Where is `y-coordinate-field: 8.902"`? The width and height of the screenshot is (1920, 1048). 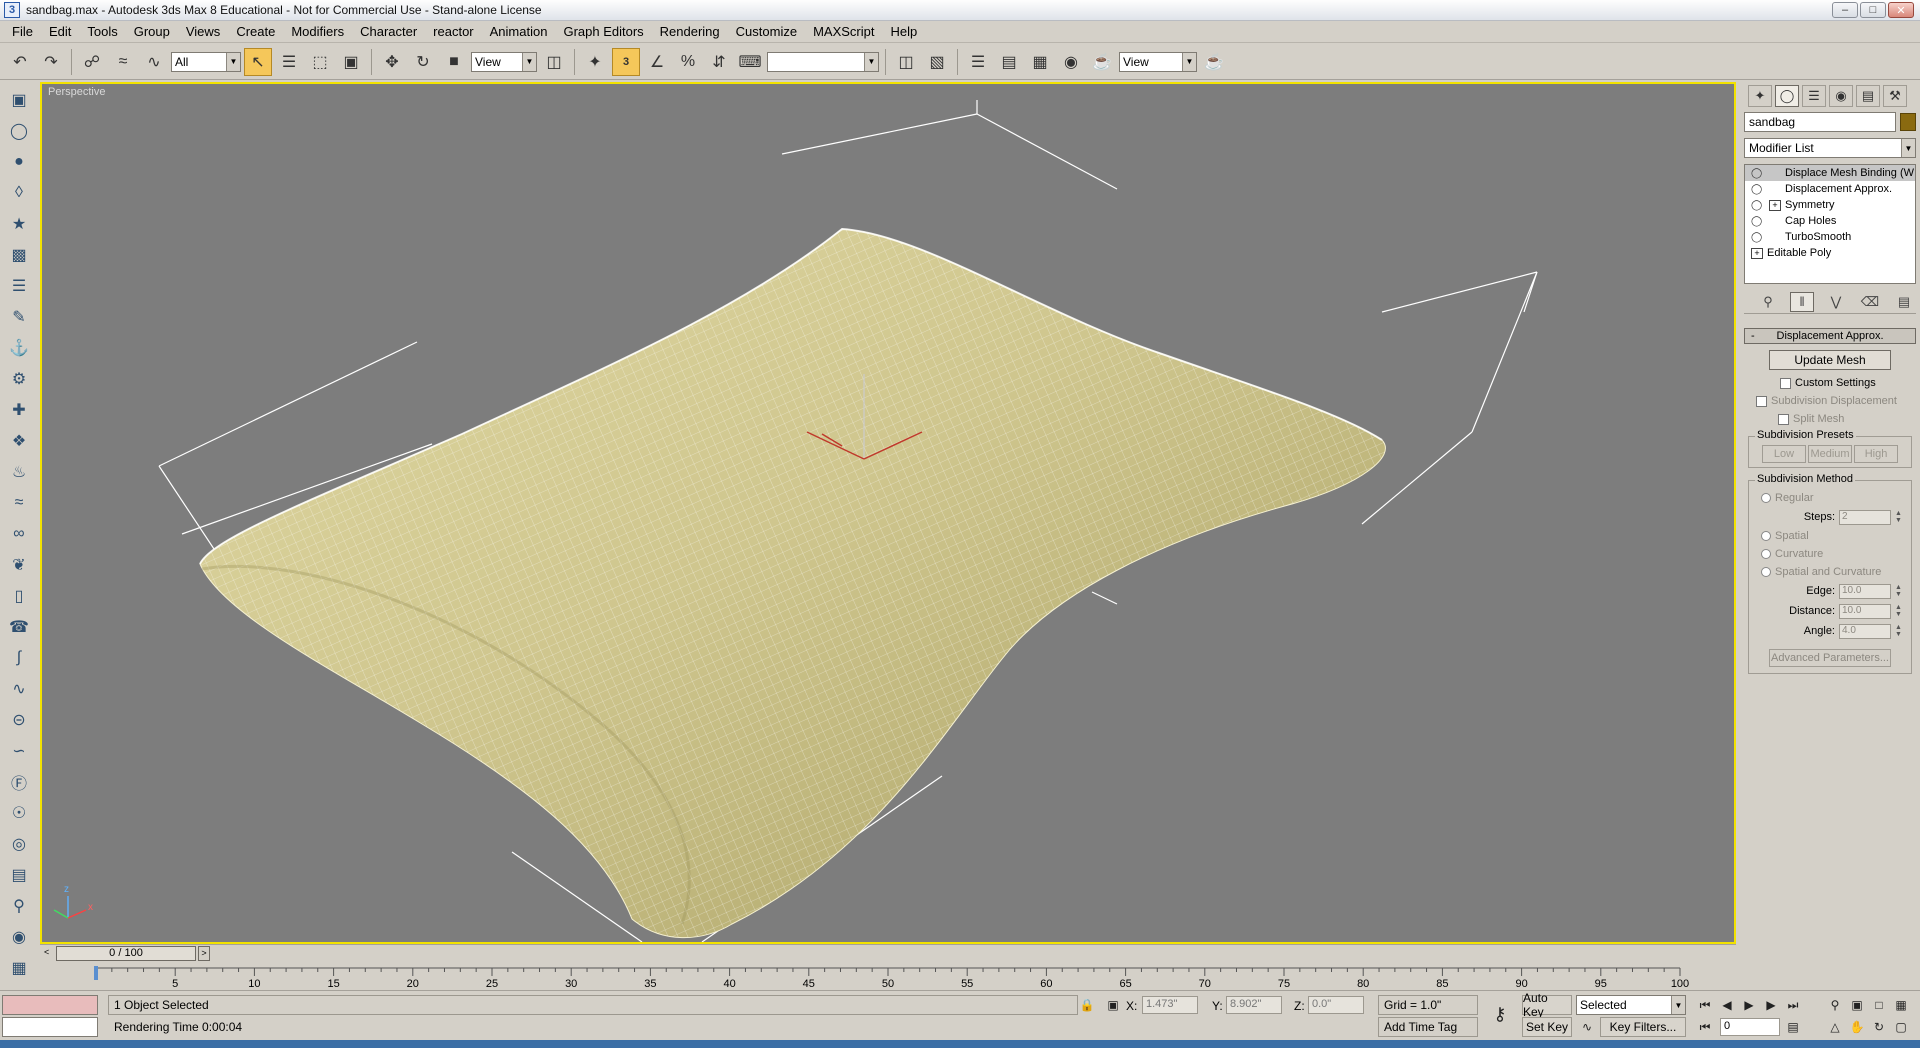
y-coordinate-field: 8.902" is located at coordinates (1254, 1005).